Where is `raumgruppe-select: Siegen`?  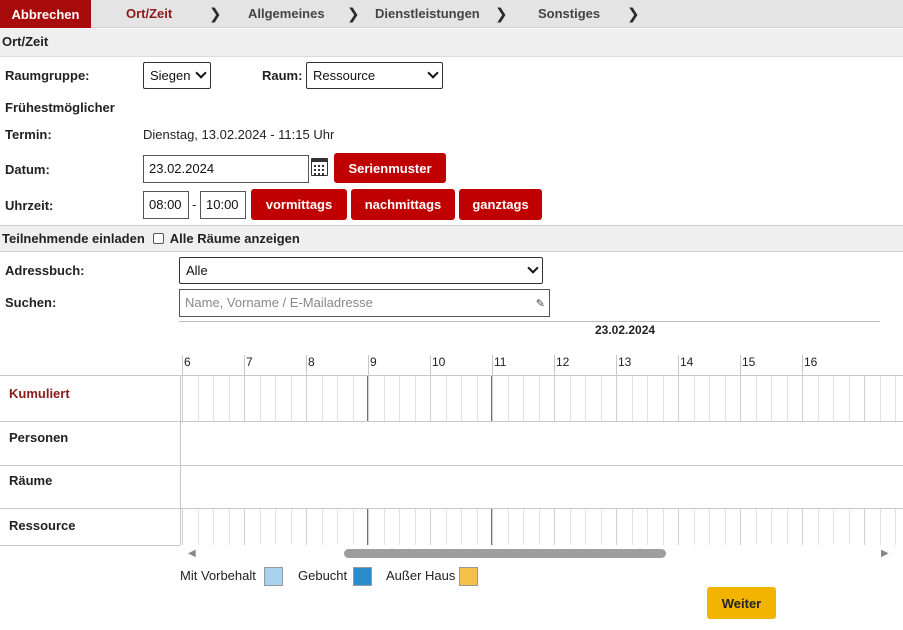 raumgruppe-select: Siegen is located at coordinates (177, 75).